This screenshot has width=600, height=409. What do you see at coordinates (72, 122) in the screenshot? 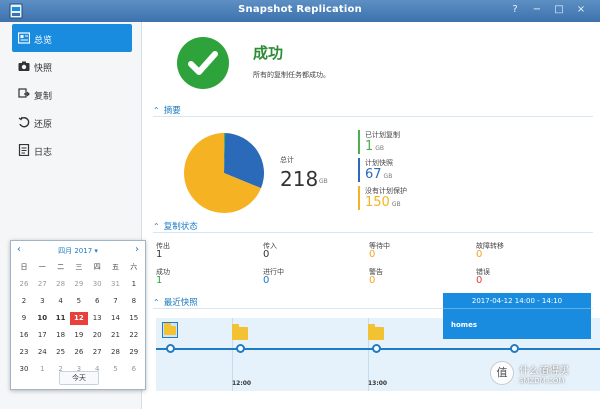
I see `sidebar-item-restore: 还原` at bounding box center [72, 122].